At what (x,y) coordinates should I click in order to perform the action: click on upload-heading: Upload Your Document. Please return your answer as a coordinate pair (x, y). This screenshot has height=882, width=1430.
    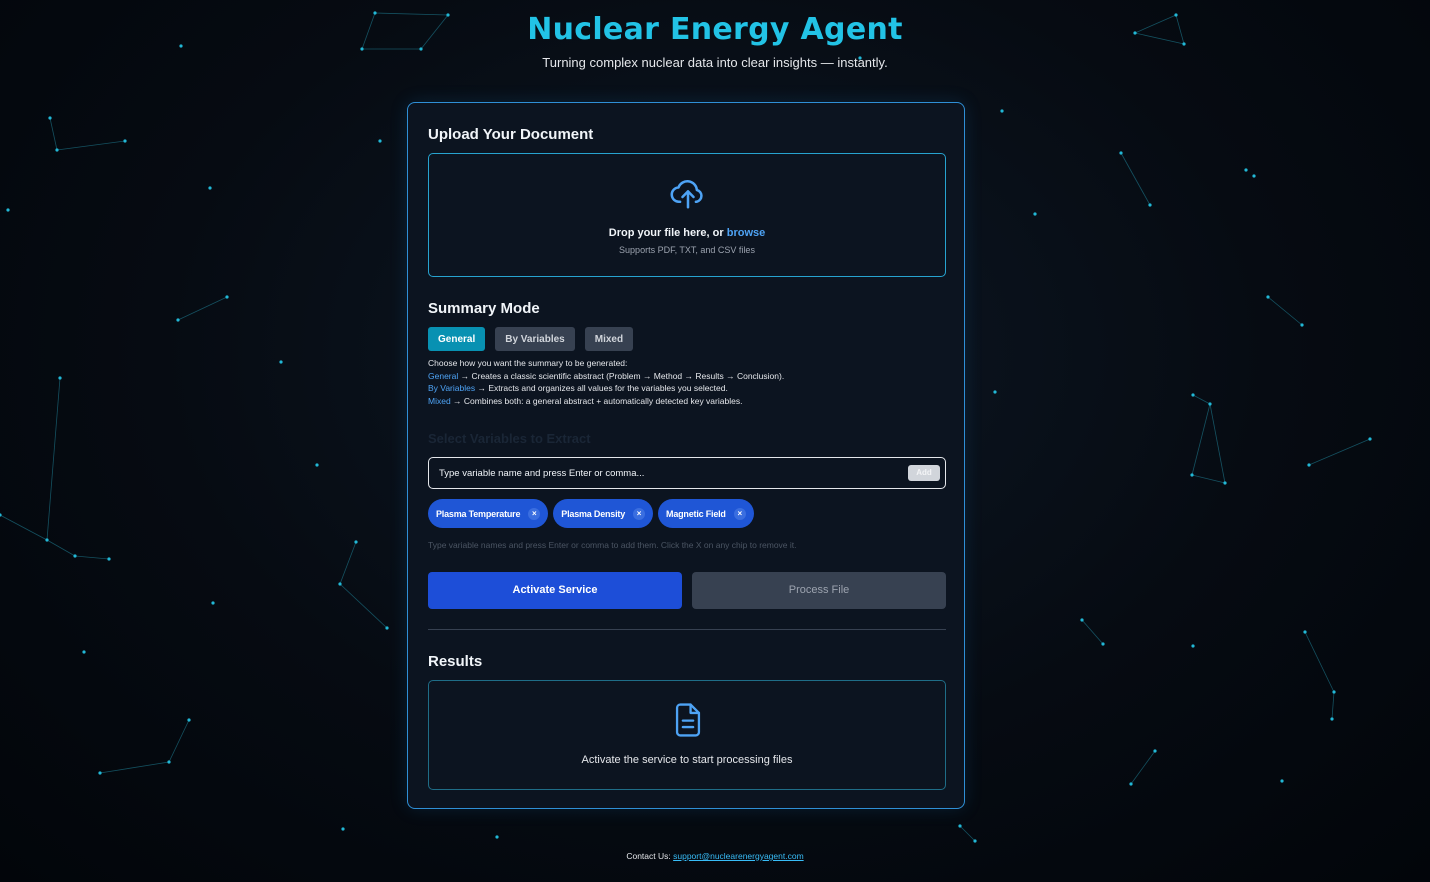
    Looking at the image, I should click on (511, 134).